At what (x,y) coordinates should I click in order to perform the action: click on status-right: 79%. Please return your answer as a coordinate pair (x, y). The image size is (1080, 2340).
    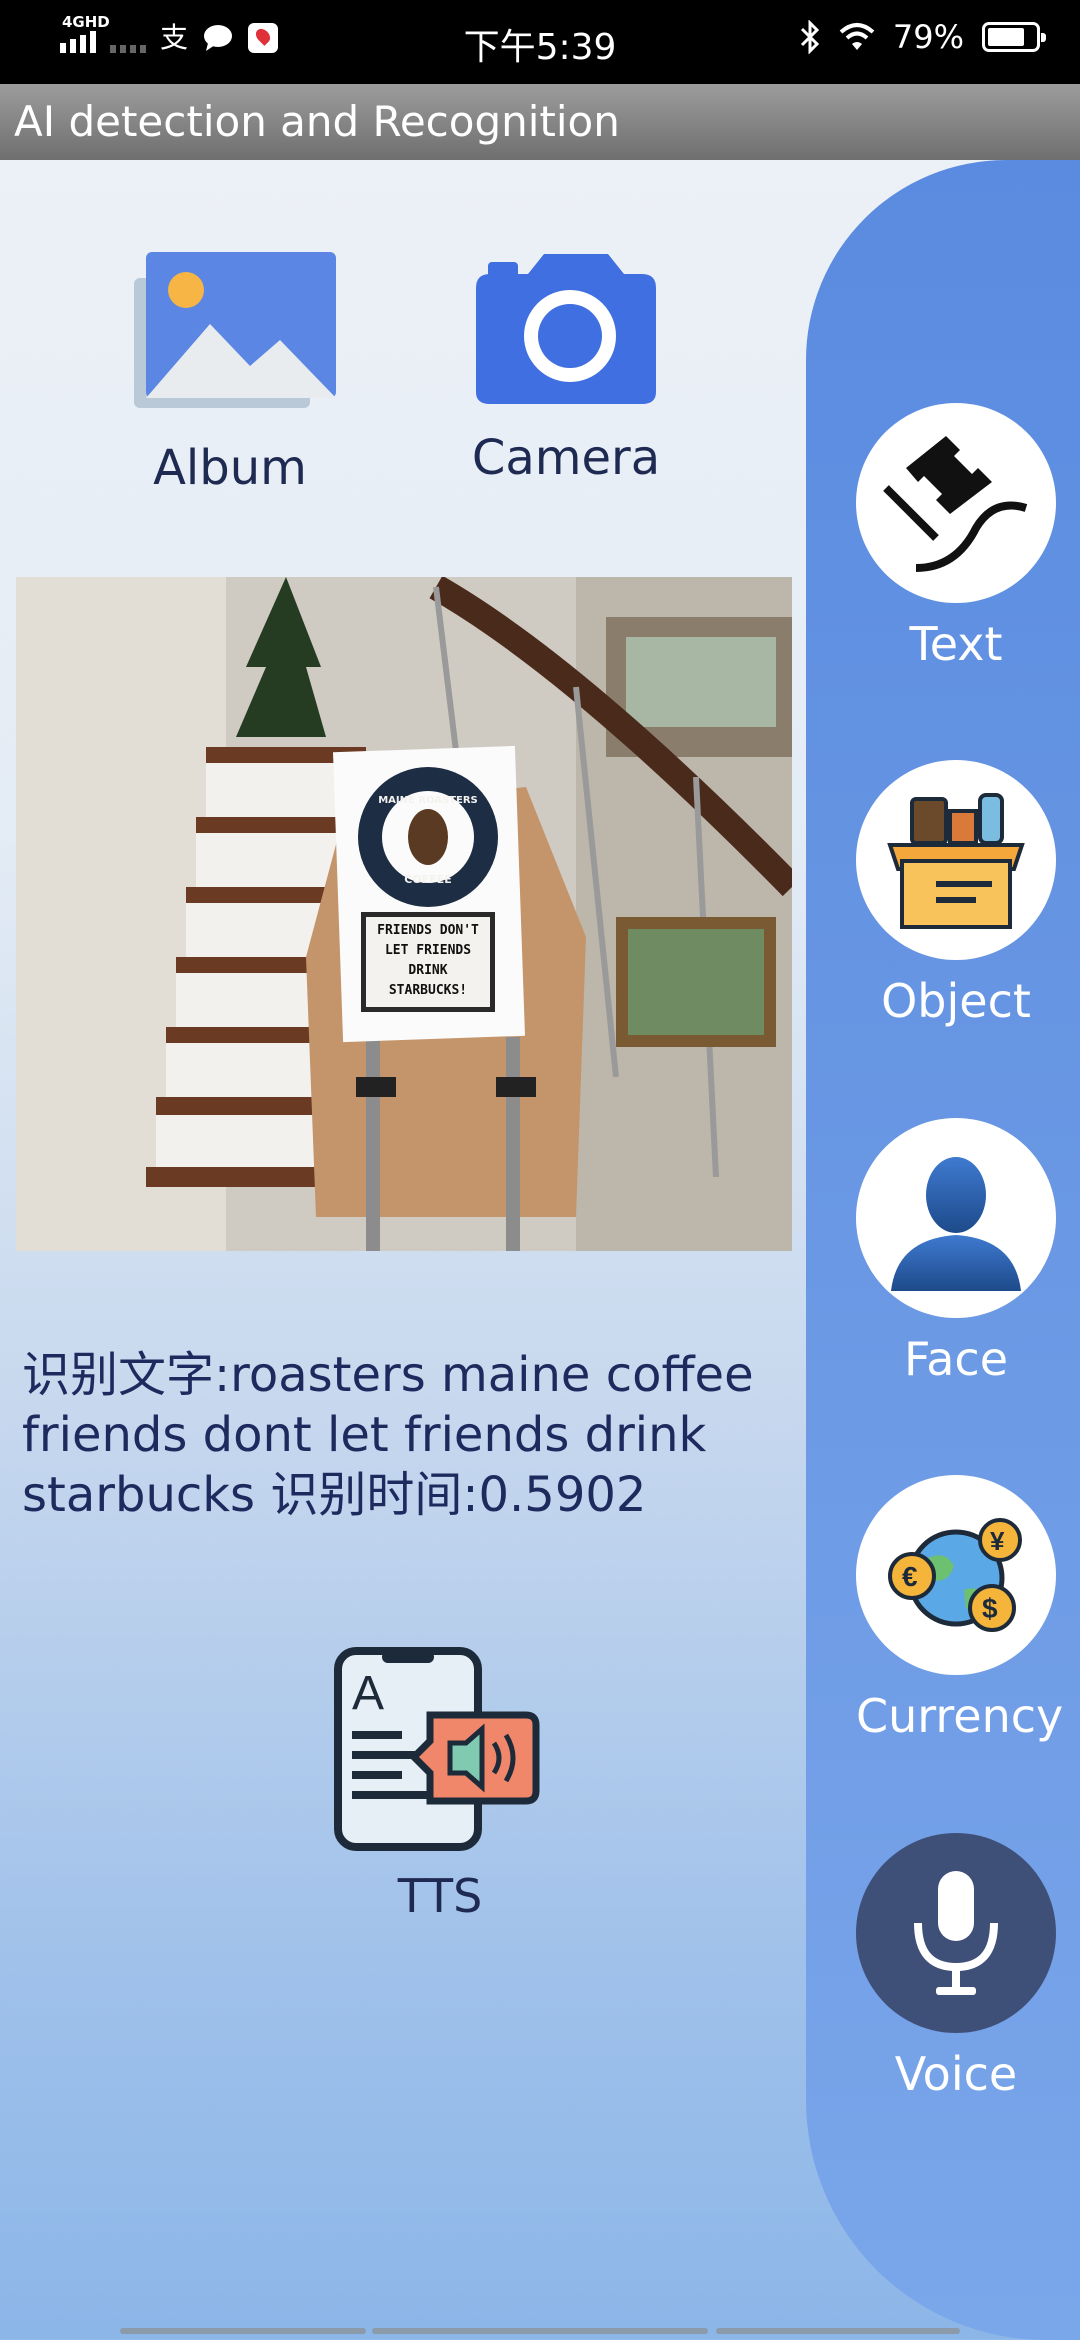
    Looking at the image, I should click on (922, 37).